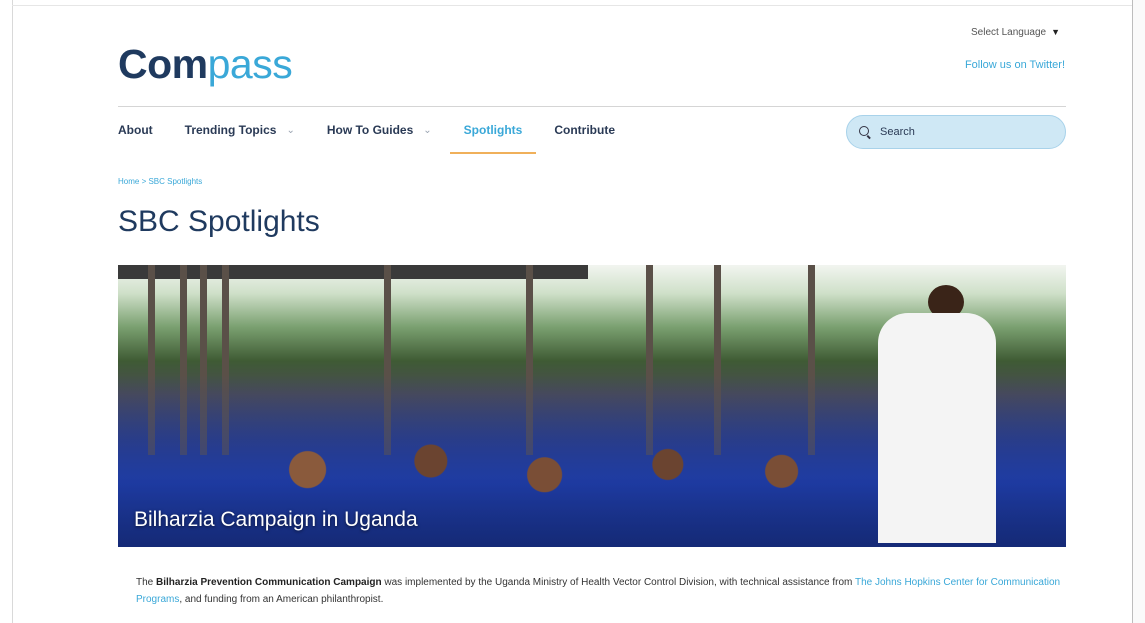 This screenshot has height=623, width=1145. I want to click on nav-item-trending-topics: Trending Topics ⌄, so click(240, 130).